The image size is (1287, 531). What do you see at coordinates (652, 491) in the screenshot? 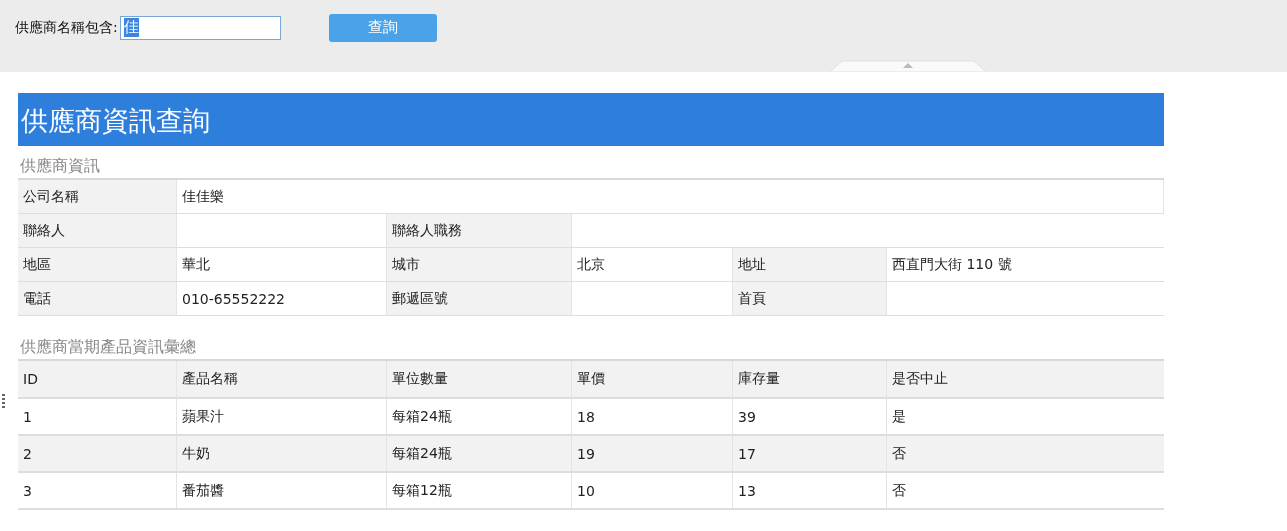
I see `table-cell: 10` at bounding box center [652, 491].